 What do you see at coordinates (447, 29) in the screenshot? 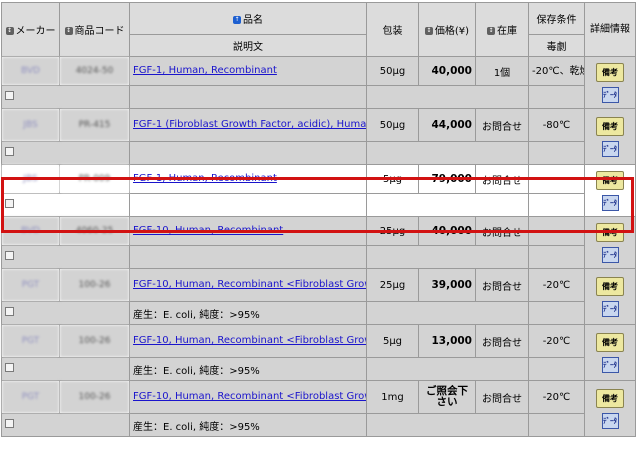
I see `col-price: ↕ 価格(¥)` at bounding box center [447, 29].